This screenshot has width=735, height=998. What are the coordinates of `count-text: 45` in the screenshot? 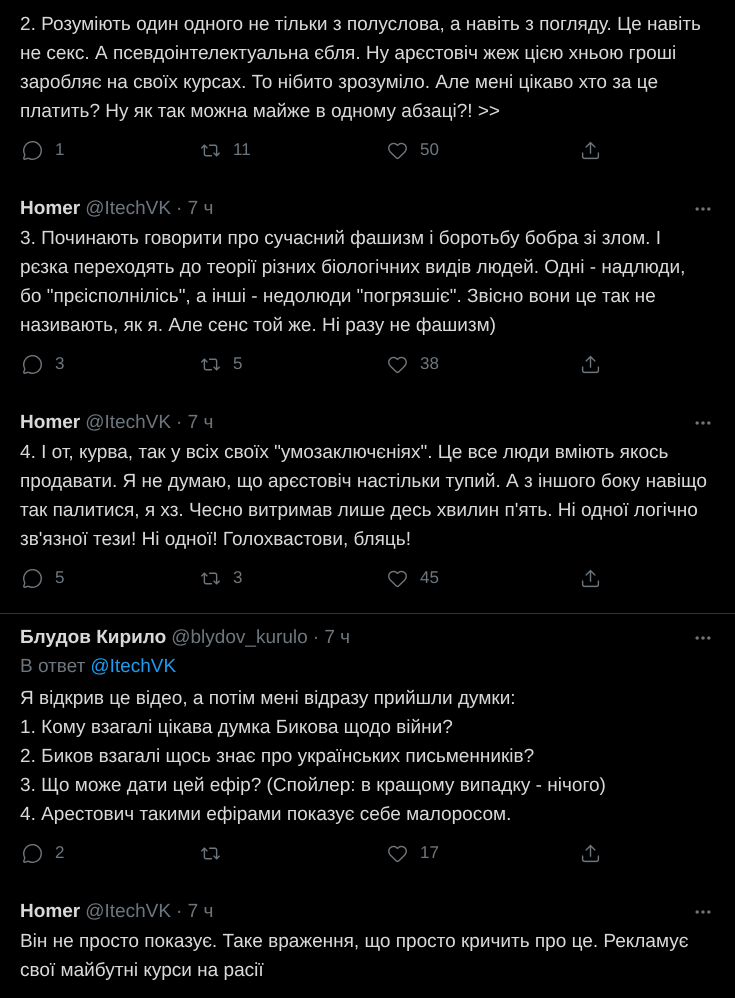 It's located at (429, 578).